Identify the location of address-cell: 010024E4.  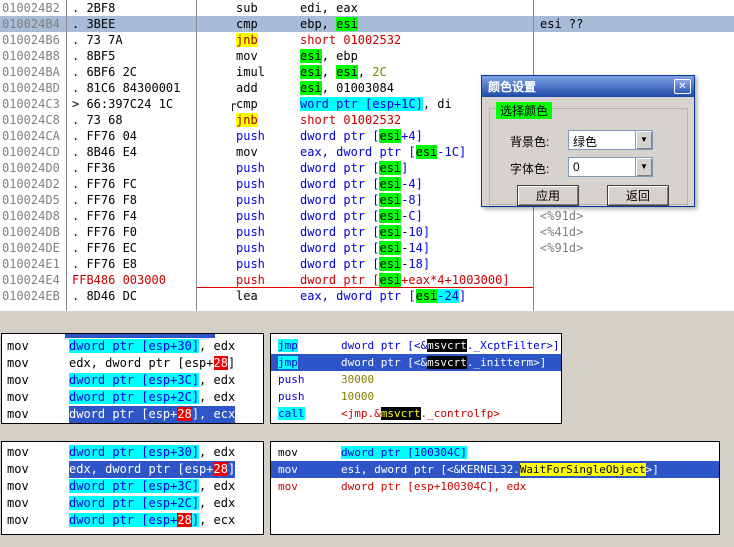
(31, 280).